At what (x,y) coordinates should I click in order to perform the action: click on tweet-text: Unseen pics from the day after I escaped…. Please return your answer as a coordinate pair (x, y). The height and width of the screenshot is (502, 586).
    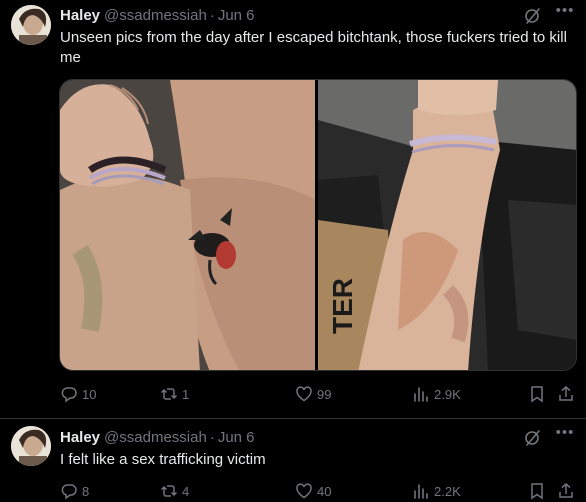
    Looking at the image, I should click on (313, 47).